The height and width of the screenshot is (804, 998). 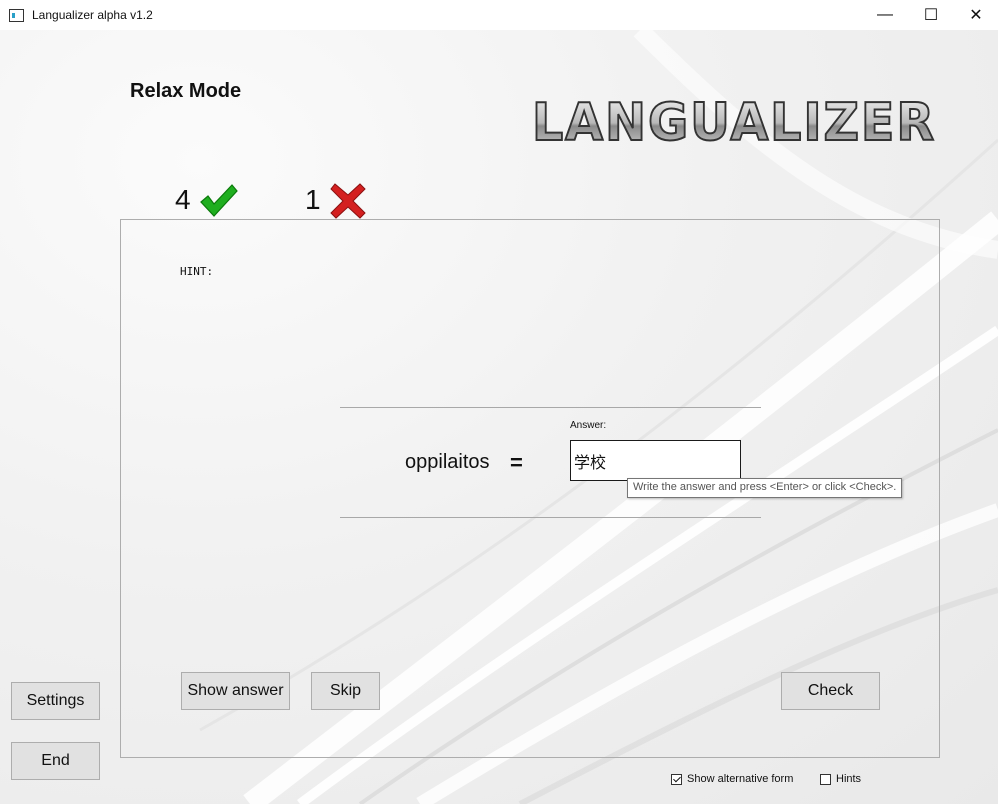 I want to click on divider-bottom, so click(x=550, y=517).